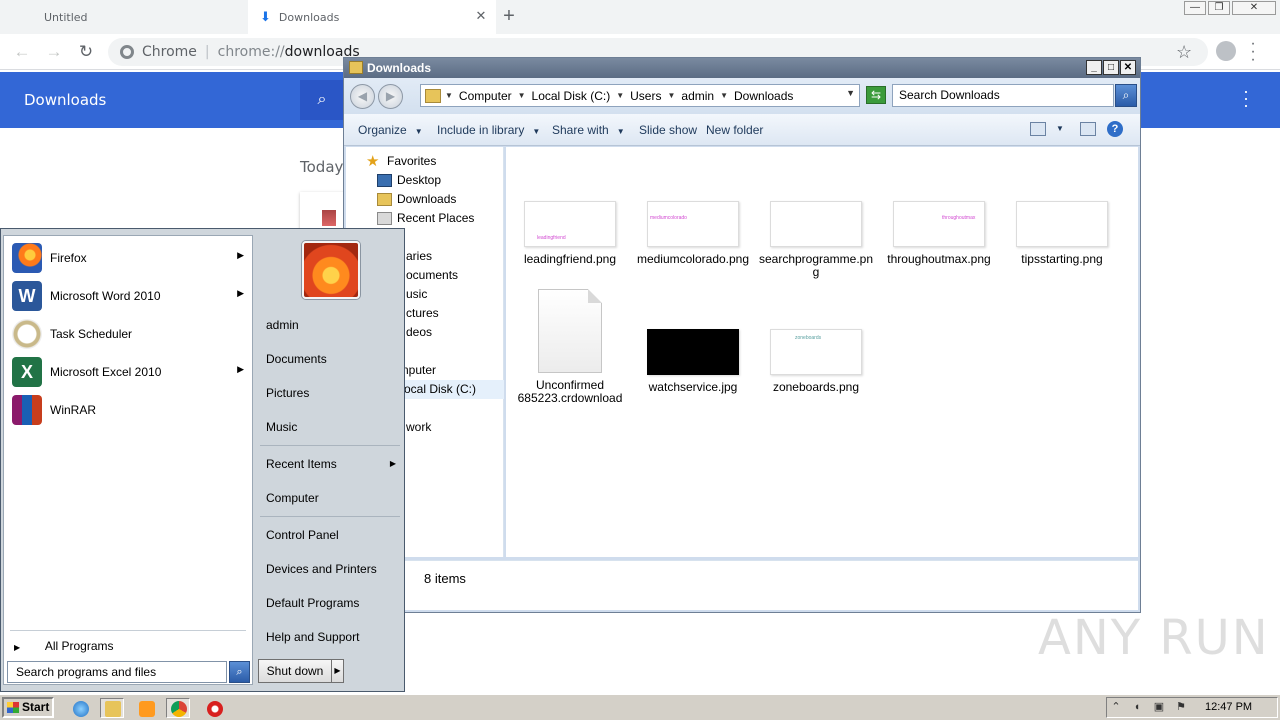 The image size is (1280, 720). What do you see at coordinates (1219, 8) in the screenshot?
I see `restore-button: ❐` at bounding box center [1219, 8].